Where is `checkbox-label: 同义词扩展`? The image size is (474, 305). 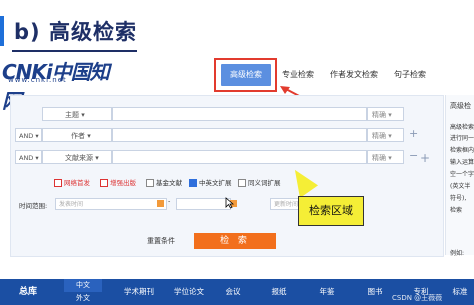 checkbox-label: 同义词扩展 is located at coordinates (264, 183).